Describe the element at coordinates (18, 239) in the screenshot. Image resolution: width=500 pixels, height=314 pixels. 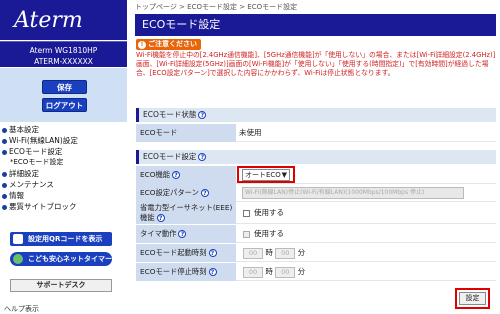
I see `qr-code-icon` at that location.